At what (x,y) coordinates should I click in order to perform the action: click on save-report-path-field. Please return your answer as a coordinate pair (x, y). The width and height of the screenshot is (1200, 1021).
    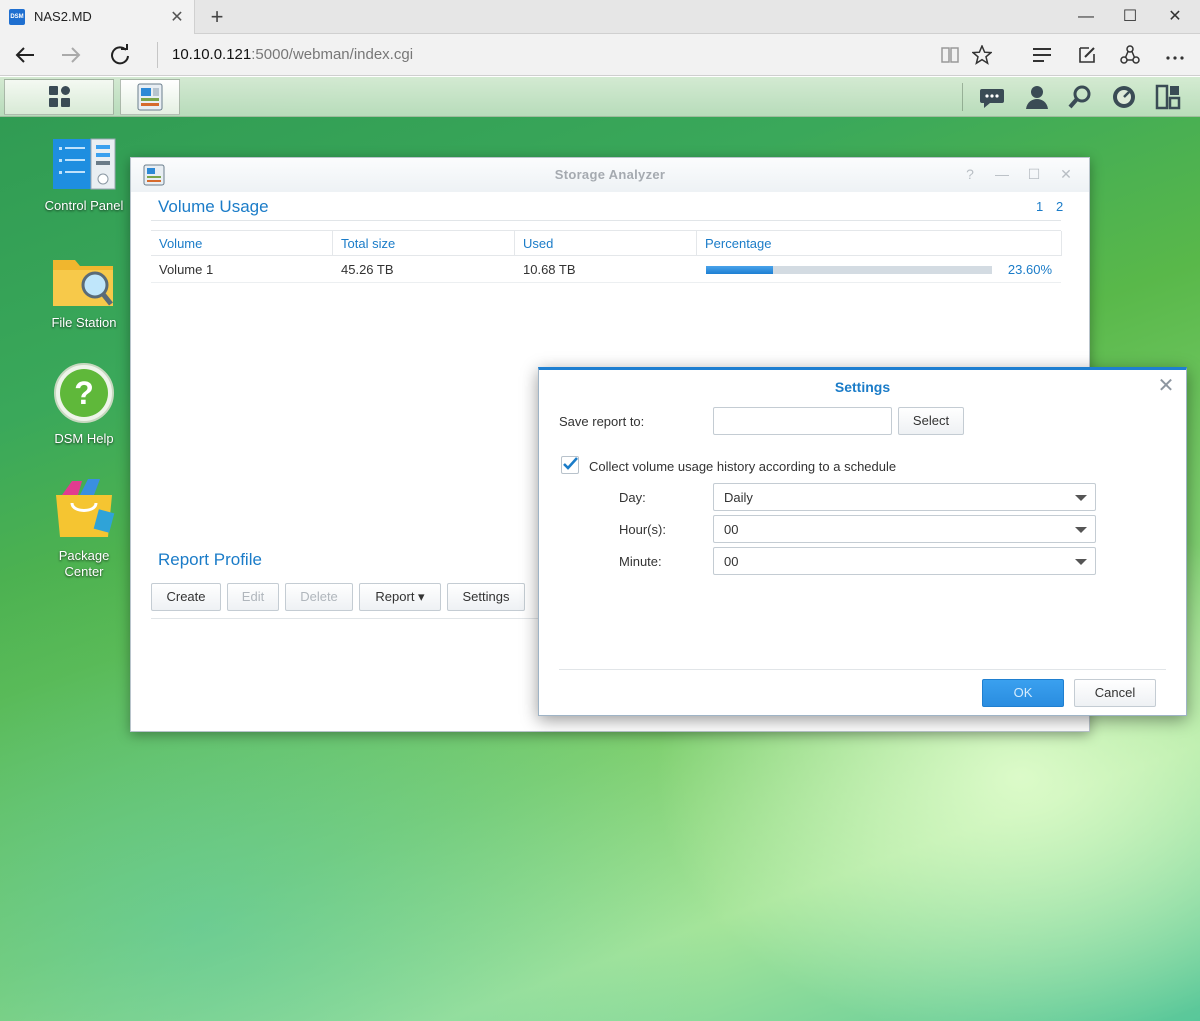
    Looking at the image, I should click on (802, 421).